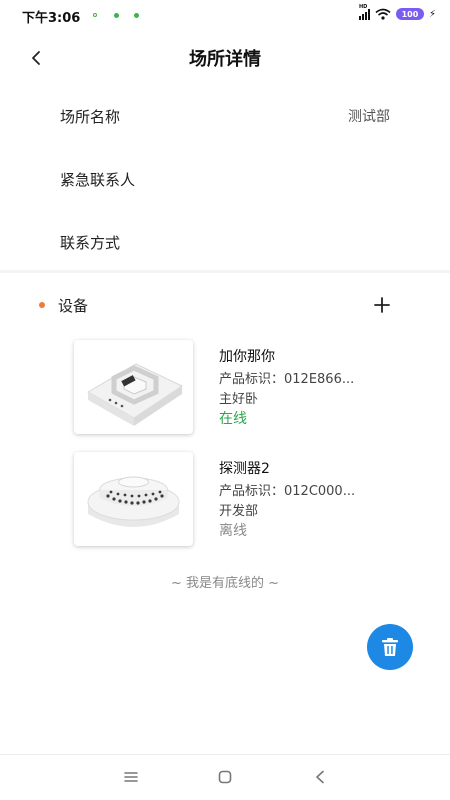 The image size is (450, 800). Describe the element at coordinates (42, 305) in the screenshot. I see `section-bullet-icon` at that location.